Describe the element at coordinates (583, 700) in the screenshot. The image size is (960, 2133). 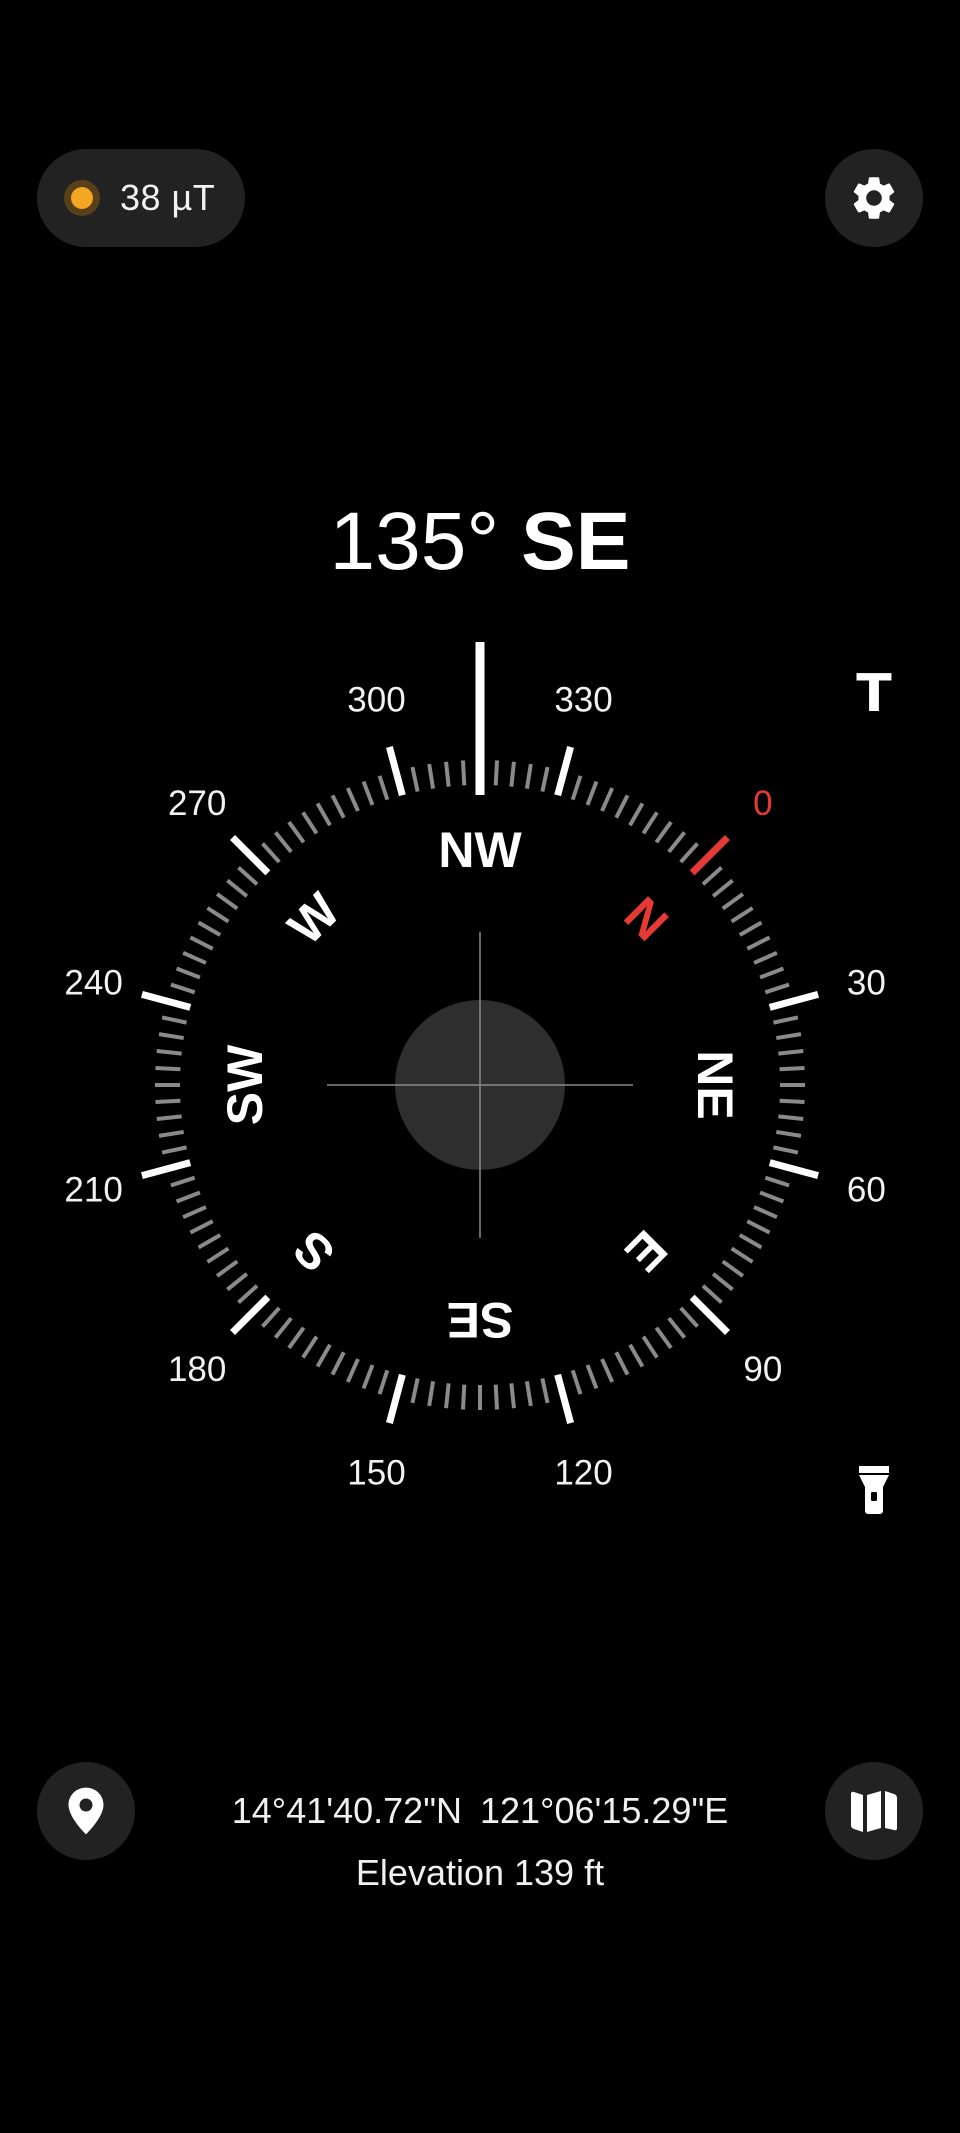
I see `degree-label: 330` at that location.